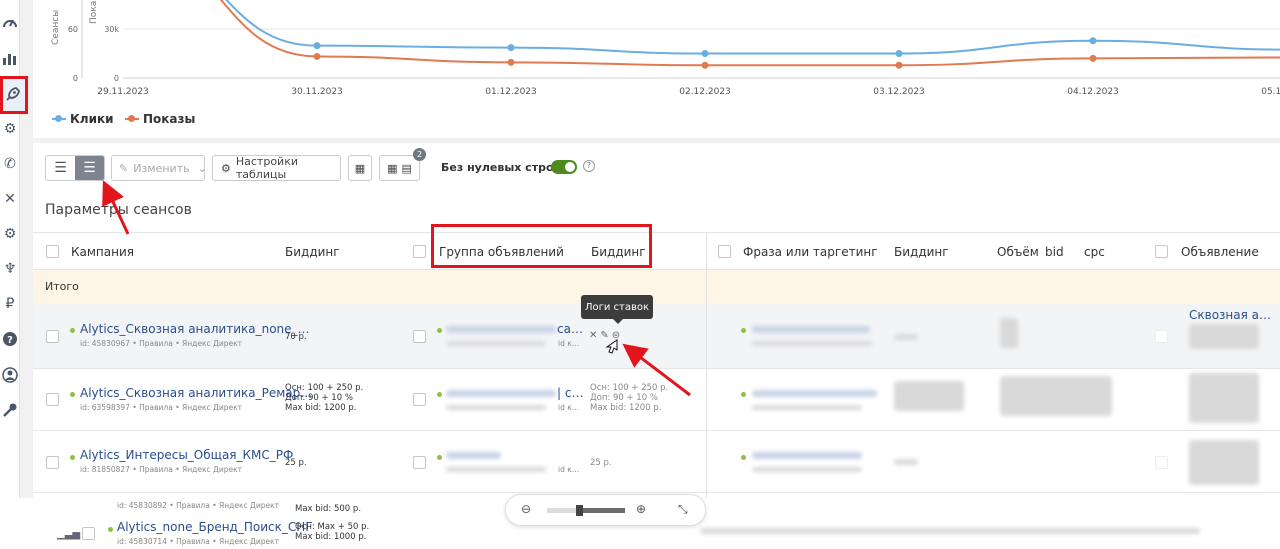 The height and width of the screenshot is (549, 1280). Describe the element at coordinates (921, 252) in the screenshot. I see `col-bidding-phrase: Биддинг` at that location.